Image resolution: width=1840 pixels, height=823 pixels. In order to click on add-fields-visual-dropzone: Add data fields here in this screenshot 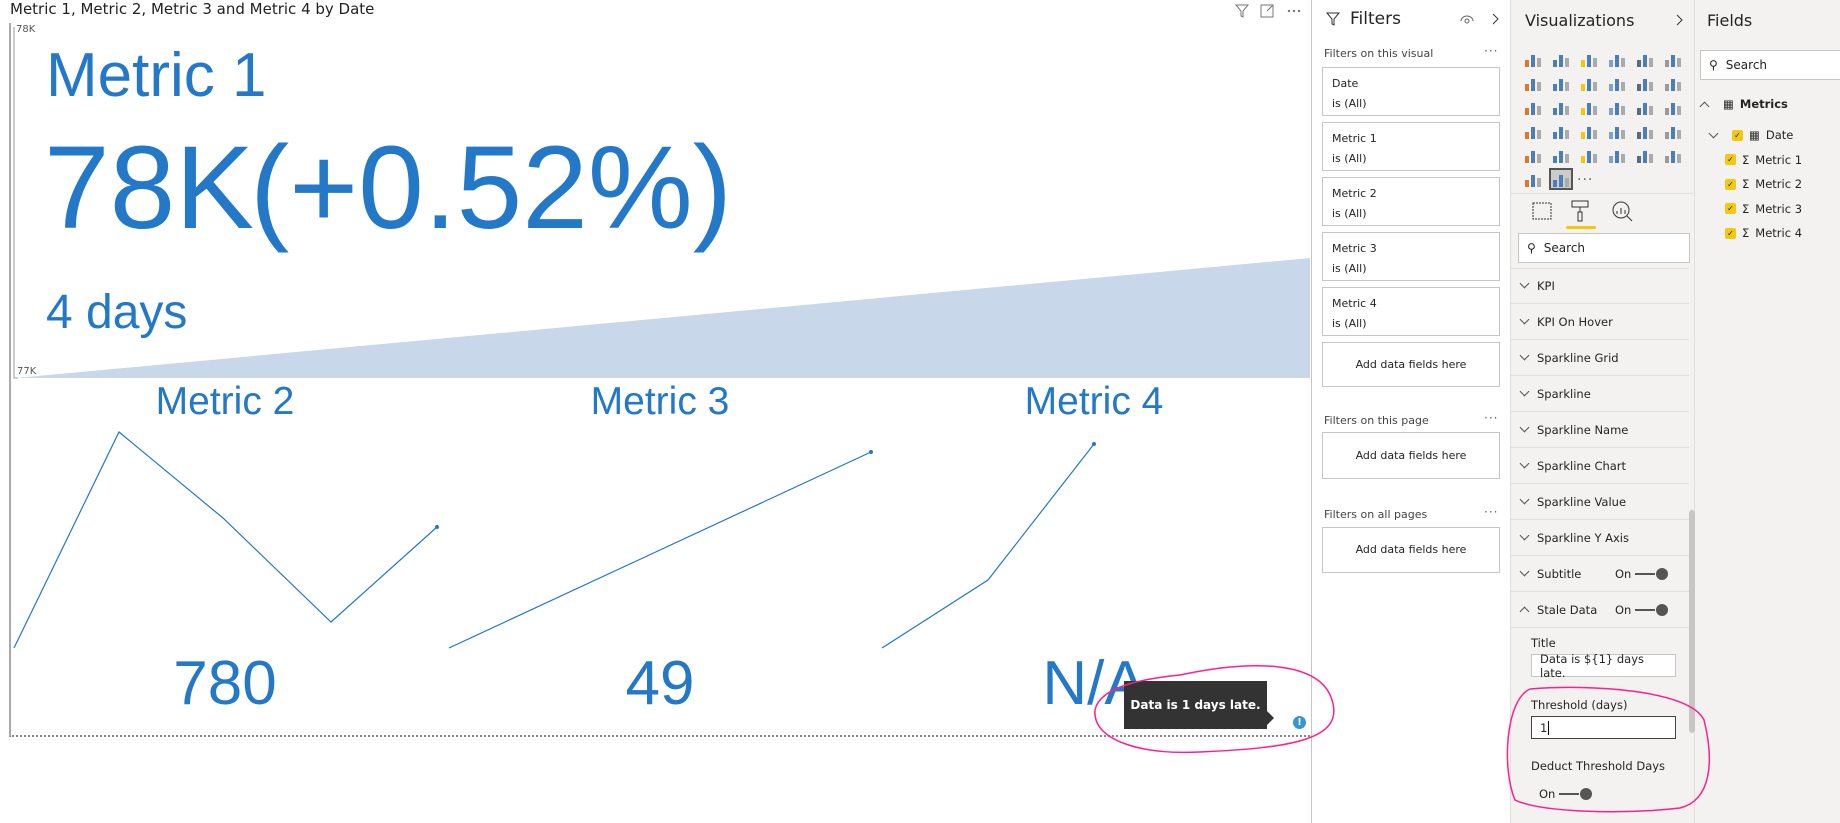, I will do `click(1411, 364)`.